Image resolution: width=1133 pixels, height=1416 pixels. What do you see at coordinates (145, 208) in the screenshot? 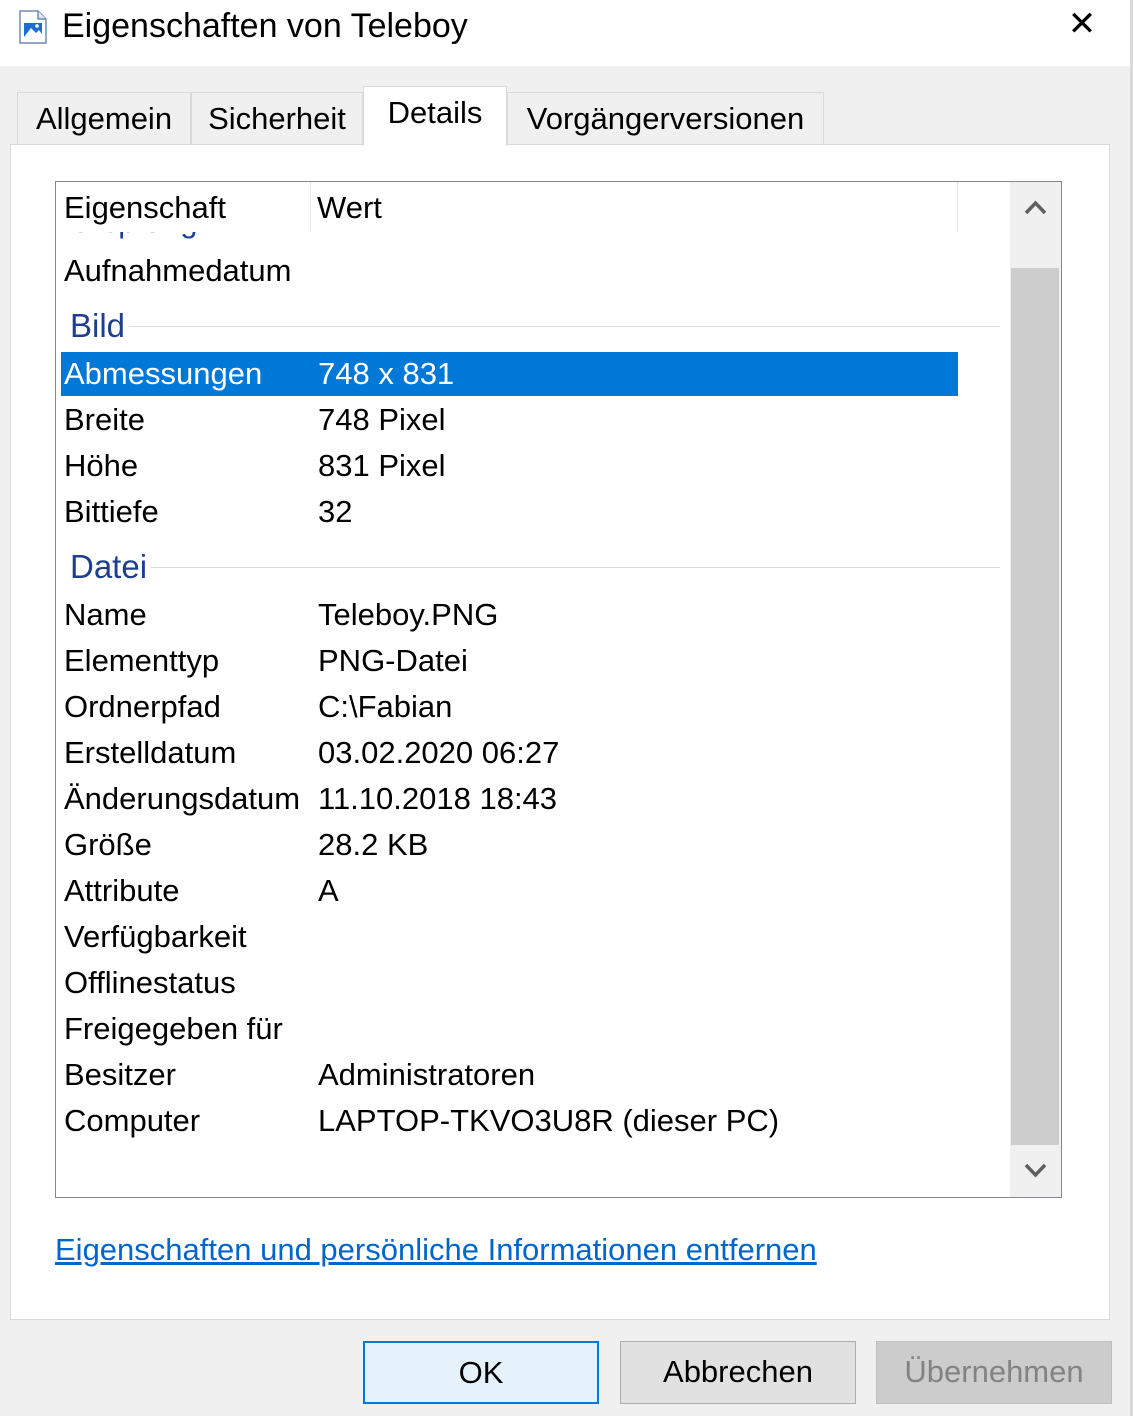
I see `column-header-property: Eigenschaft` at bounding box center [145, 208].